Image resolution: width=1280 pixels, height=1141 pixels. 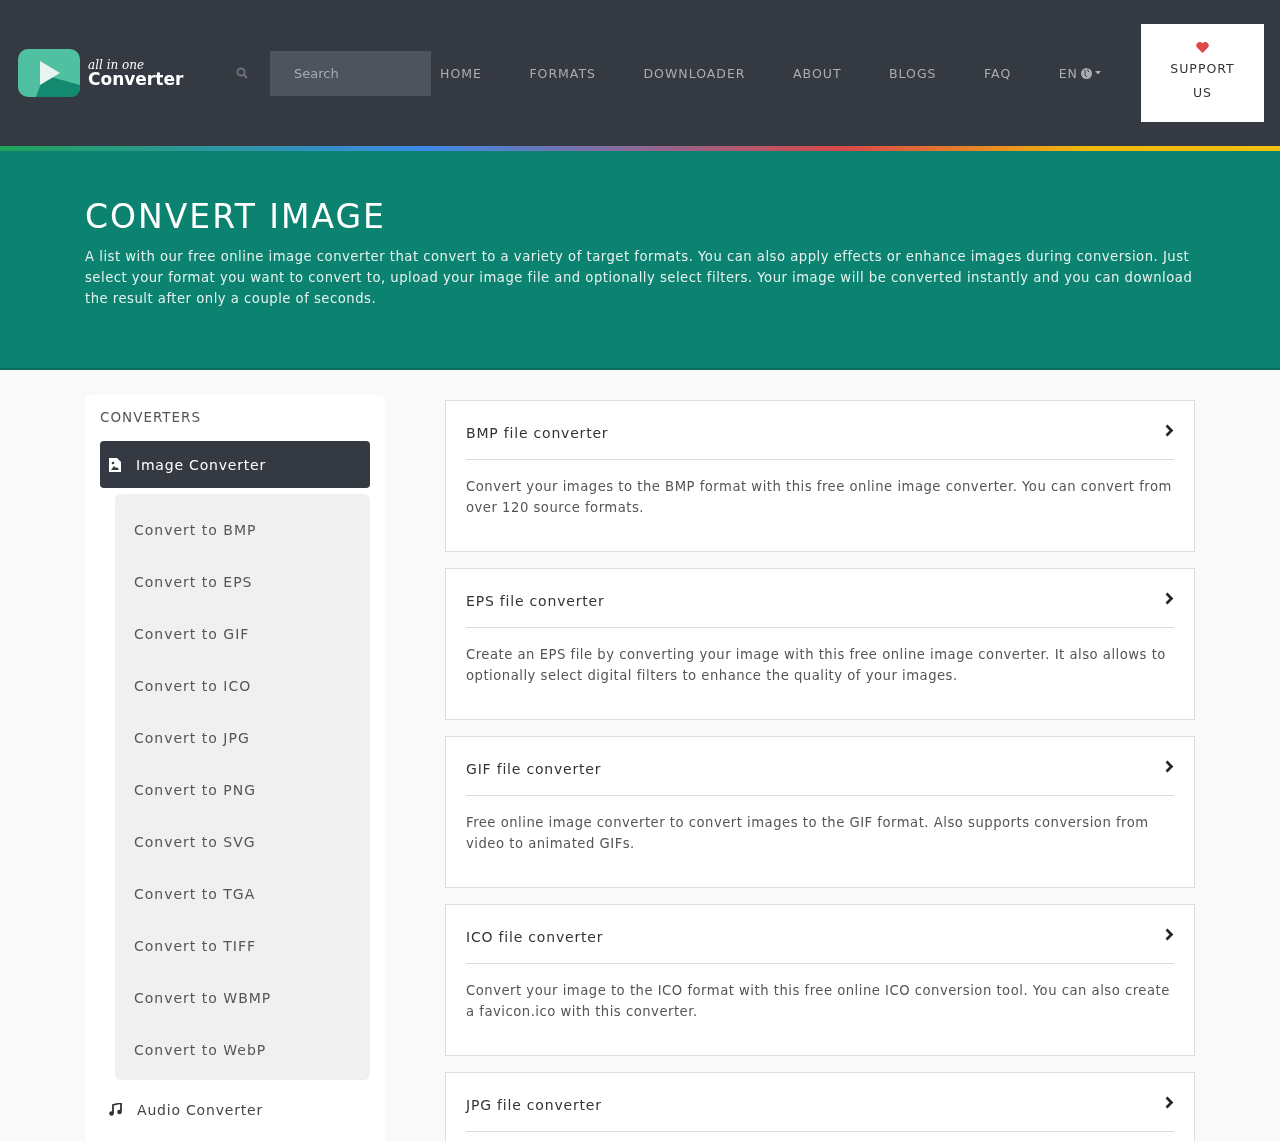 What do you see at coordinates (242, 530) in the screenshot?
I see `submenu-link: Convert to BMP` at bounding box center [242, 530].